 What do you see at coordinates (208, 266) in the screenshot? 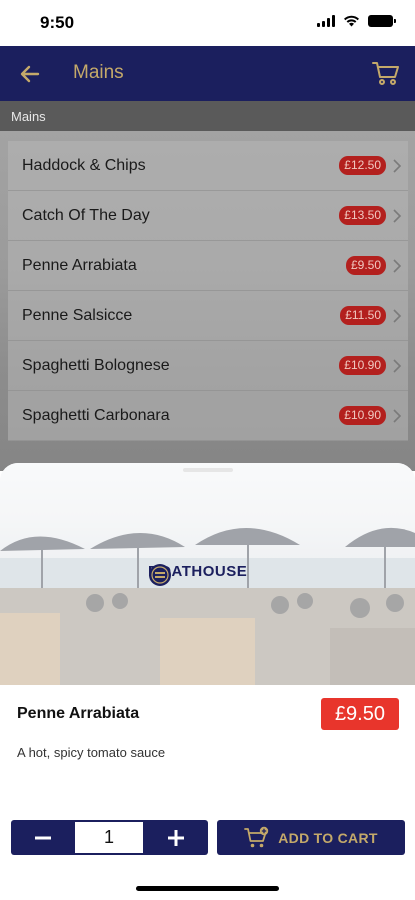
I see `menu-item-penne-arrabiata: Penne Arrabiata £9.50` at bounding box center [208, 266].